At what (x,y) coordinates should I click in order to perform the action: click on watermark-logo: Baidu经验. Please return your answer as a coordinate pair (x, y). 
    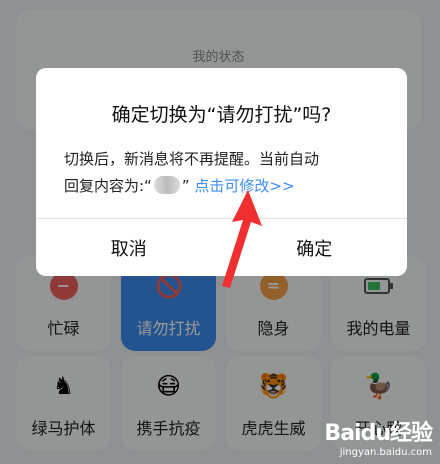
    Looking at the image, I should click on (378, 433).